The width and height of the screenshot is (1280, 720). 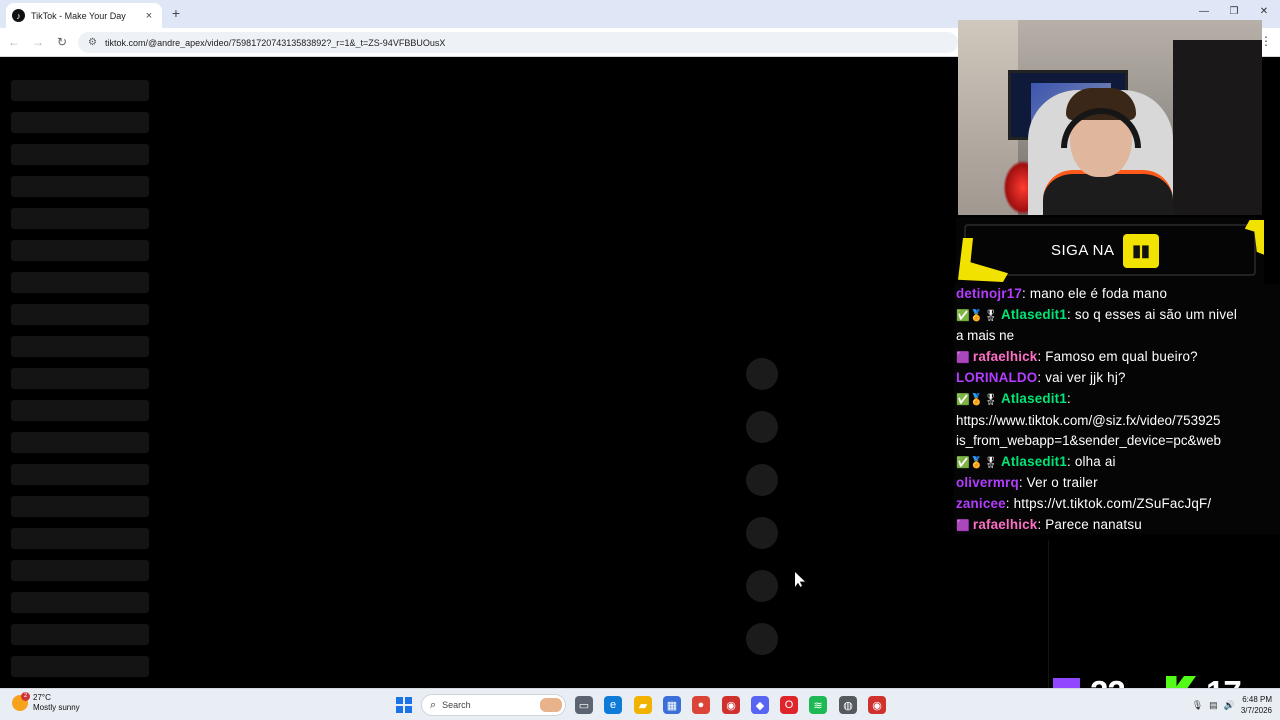 I want to click on chat-message: 🟪 rafaelhick: Parece nanatsu, so click(x=1117, y=524).